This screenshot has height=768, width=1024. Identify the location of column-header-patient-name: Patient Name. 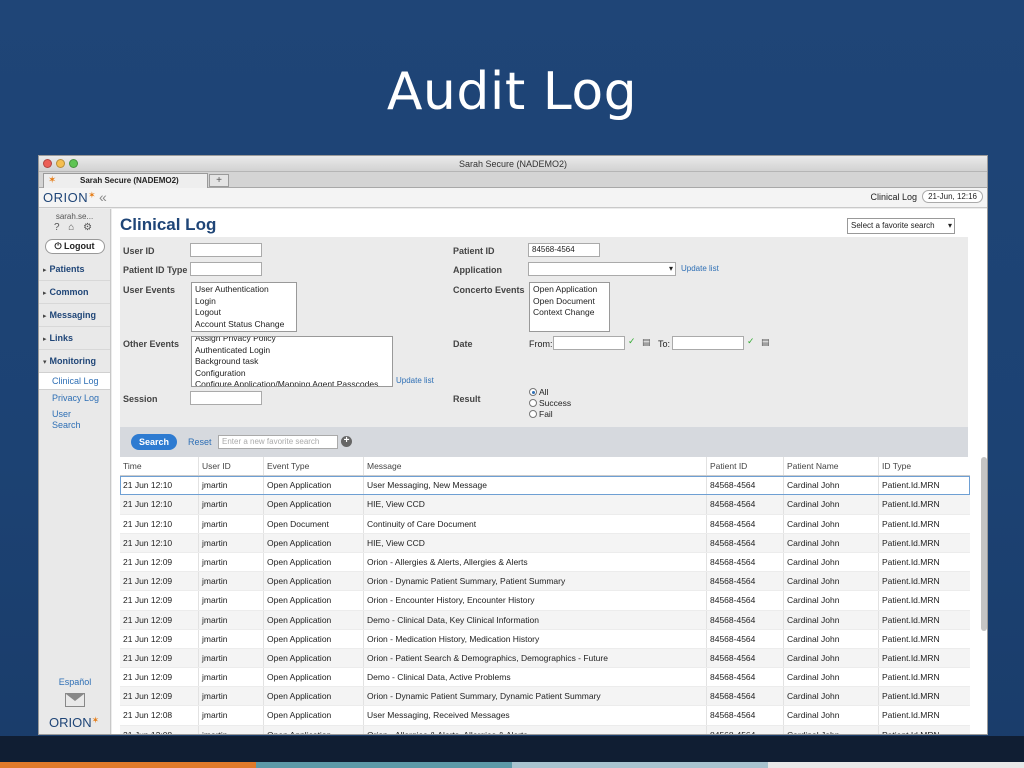
(831, 466).